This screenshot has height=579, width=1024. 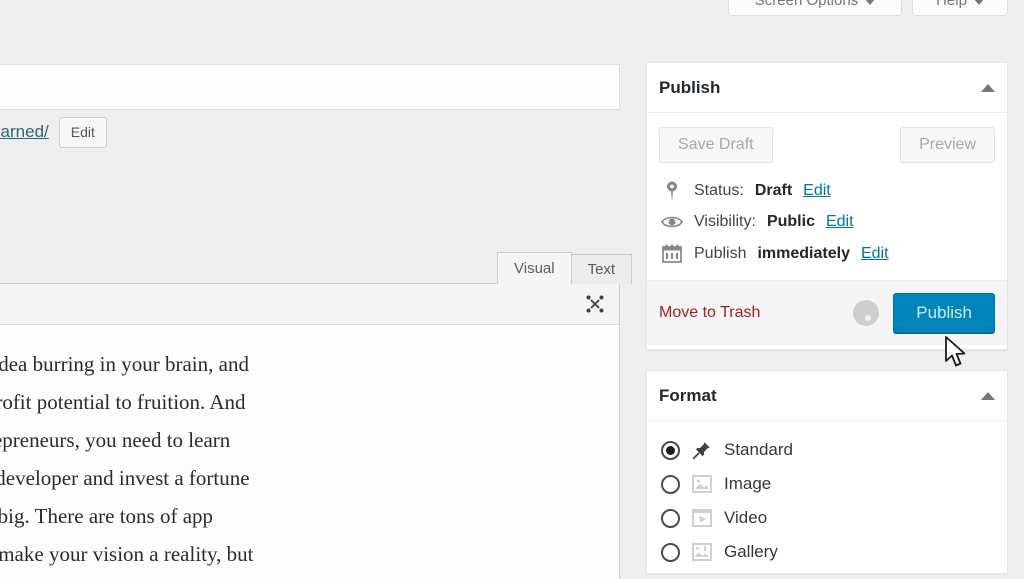 I want to click on schedule-value: immediately, so click(x=803, y=253).